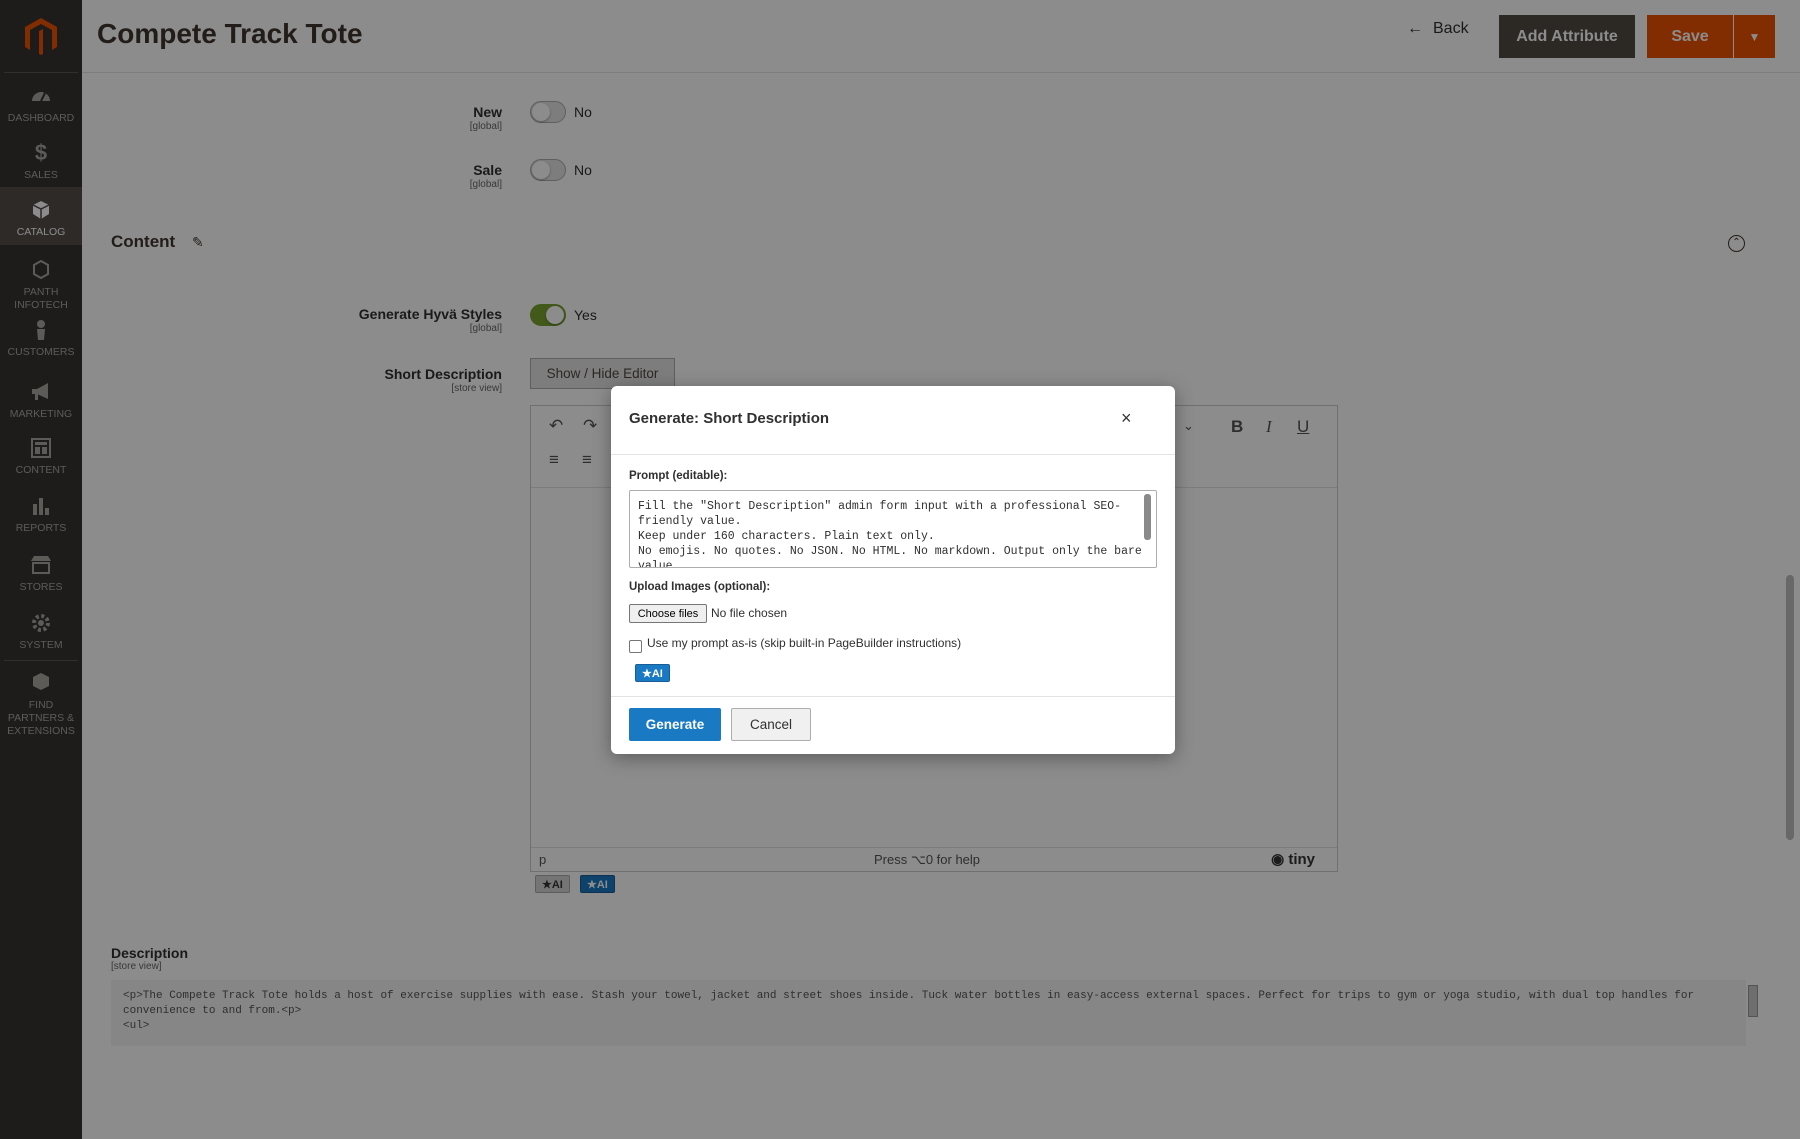 This screenshot has width=1800, height=1139. I want to click on ai-badge: ★AI, so click(652, 673).